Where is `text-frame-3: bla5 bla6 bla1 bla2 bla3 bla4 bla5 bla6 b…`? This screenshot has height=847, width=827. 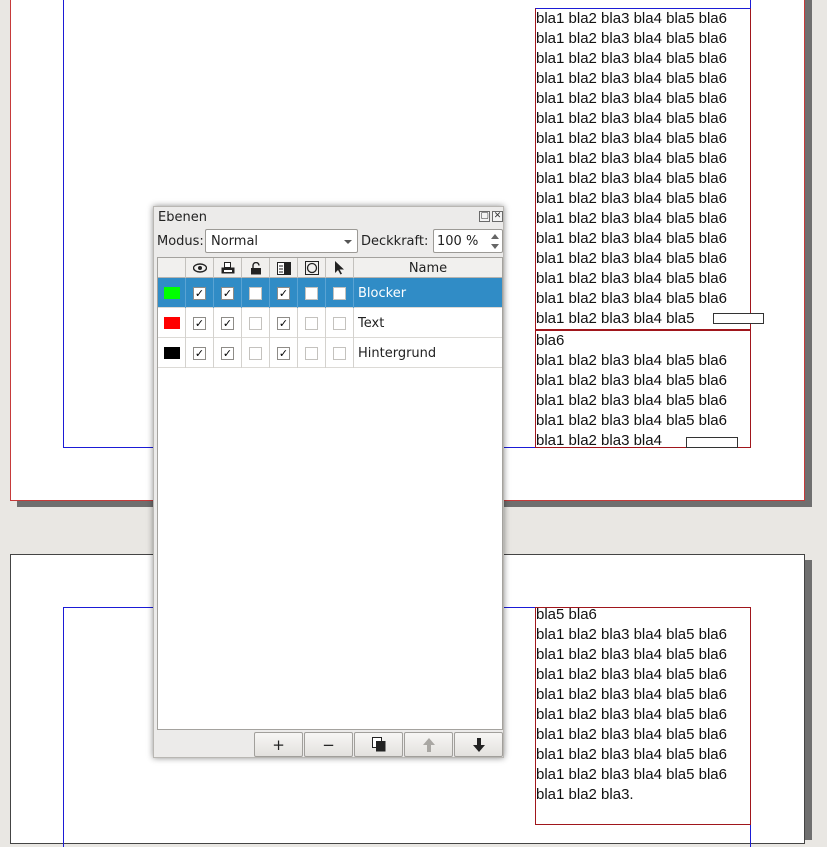
text-frame-3: bla5 bla6 bla1 bla2 bla3 bla4 bla5 bla6 b… is located at coordinates (643, 716).